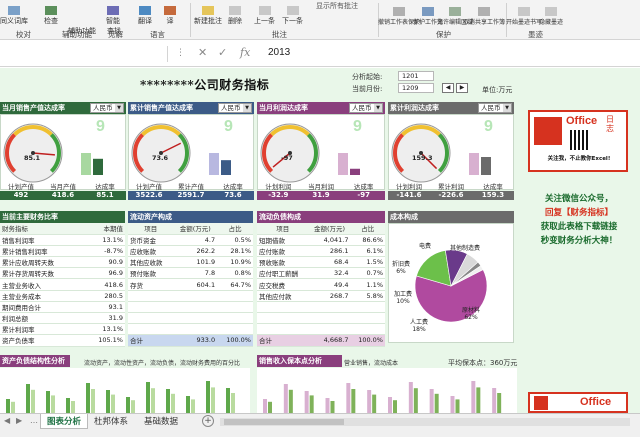 Image resolution: width=640 pixels, height=437 pixels. Describe the element at coordinates (64, 421) in the screenshot. I see `tab-chart-analysis: 图表分析` at that location.